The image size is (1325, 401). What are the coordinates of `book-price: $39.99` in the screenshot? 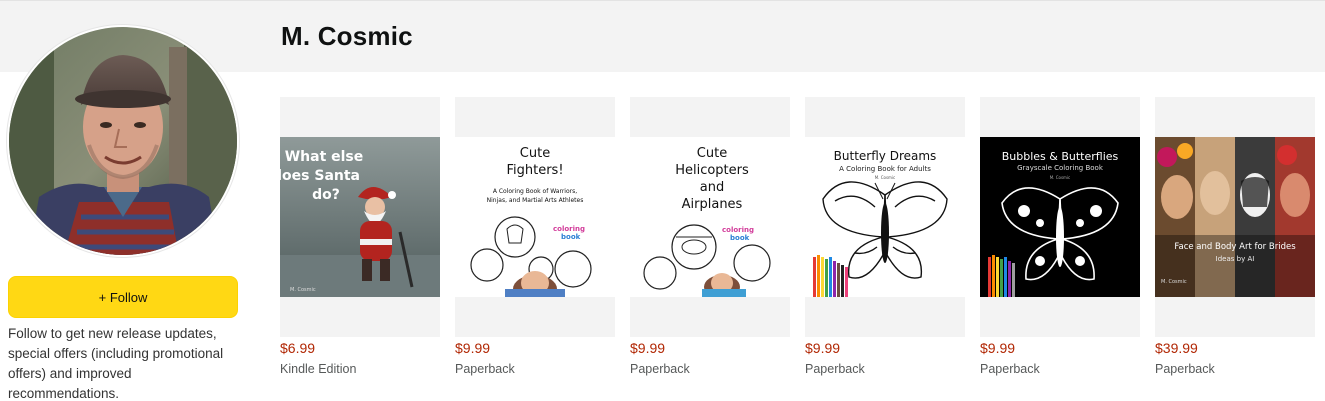 It's located at (1176, 348).